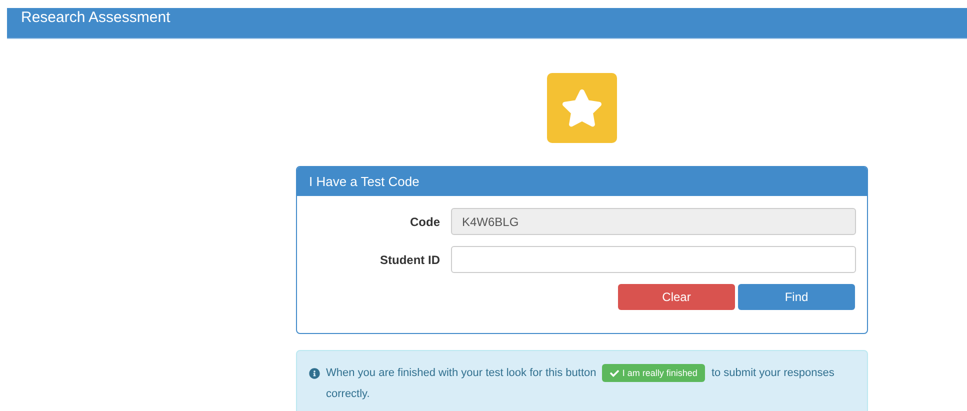 The width and height of the screenshot is (967, 411). I want to click on clear-button: Clear, so click(676, 297).